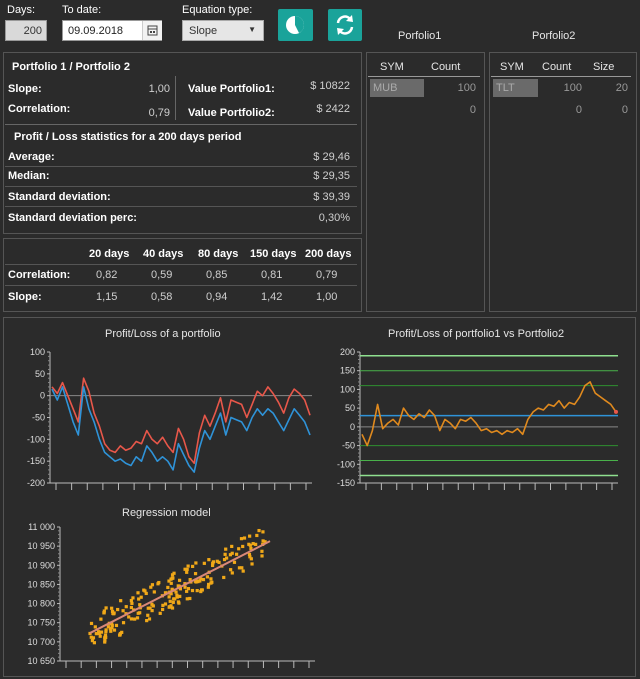 The height and width of the screenshot is (679, 640). What do you see at coordinates (609, 110) in the screenshot?
I see `p2-size: 0` at bounding box center [609, 110].